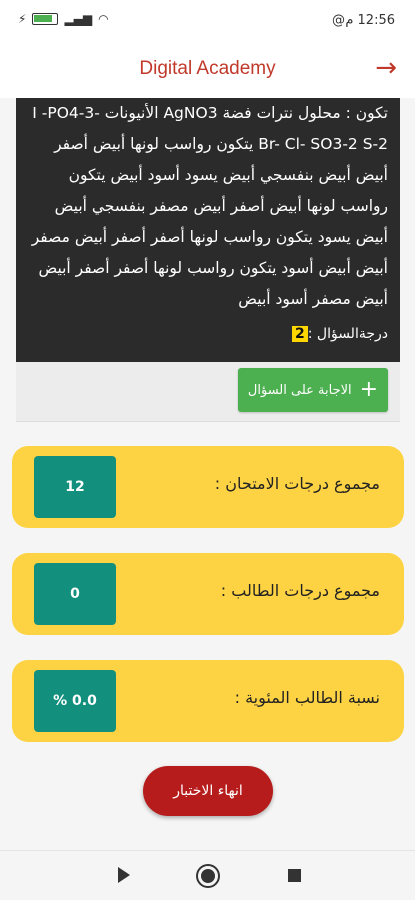  What do you see at coordinates (369, 389) in the screenshot?
I see `plus-icon: +` at bounding box center [369, 389].